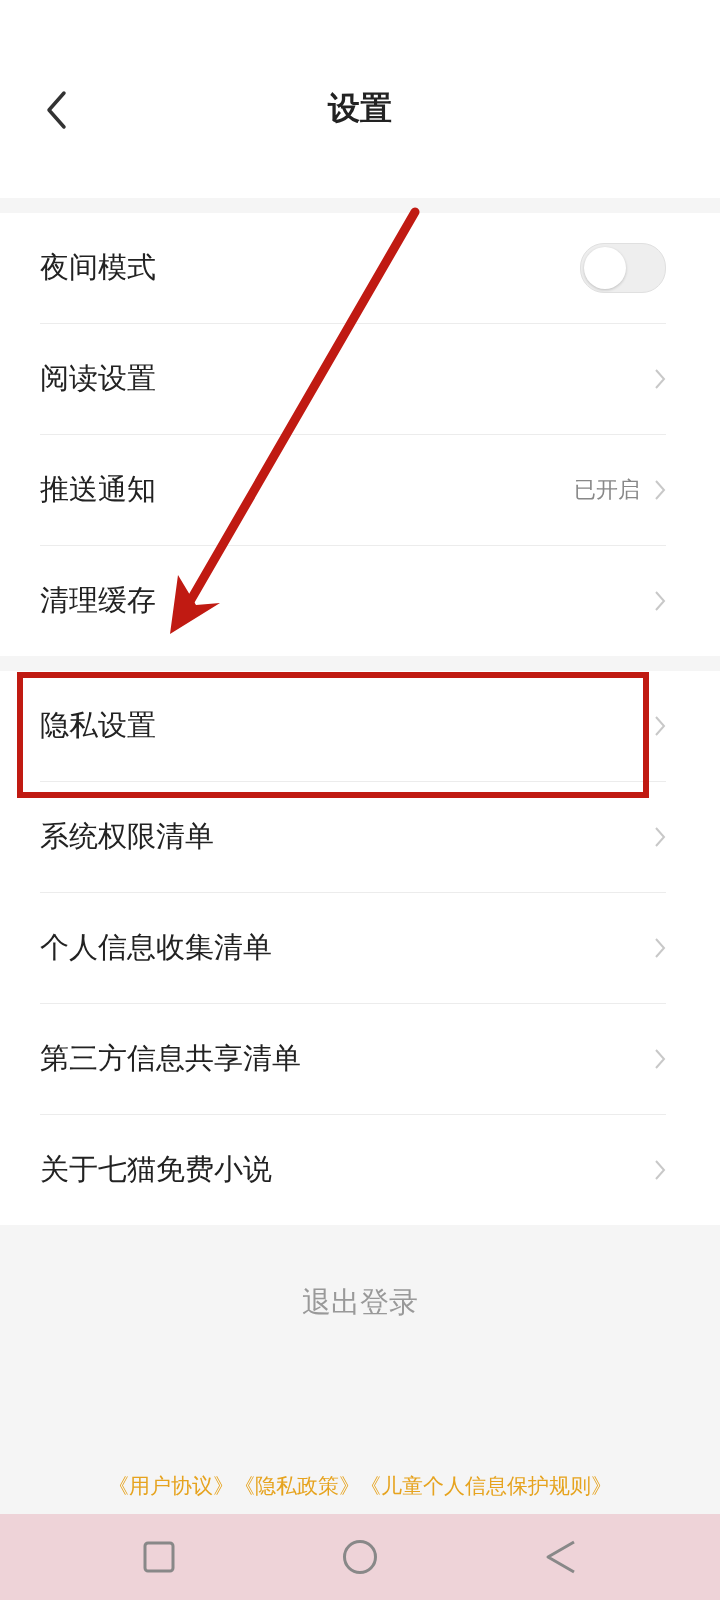 The image size is (720, 1600). I want to click on back-nav-icon, so click(560, 1557).